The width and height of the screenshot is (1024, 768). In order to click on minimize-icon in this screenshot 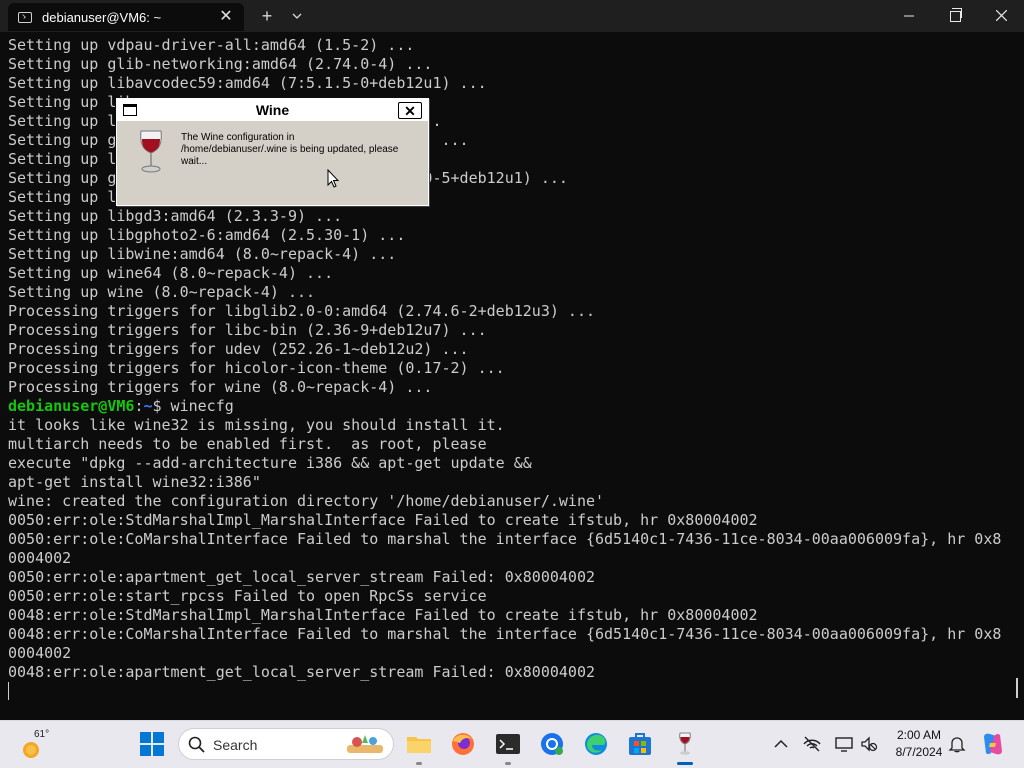, I will do `click(909, 16)`.